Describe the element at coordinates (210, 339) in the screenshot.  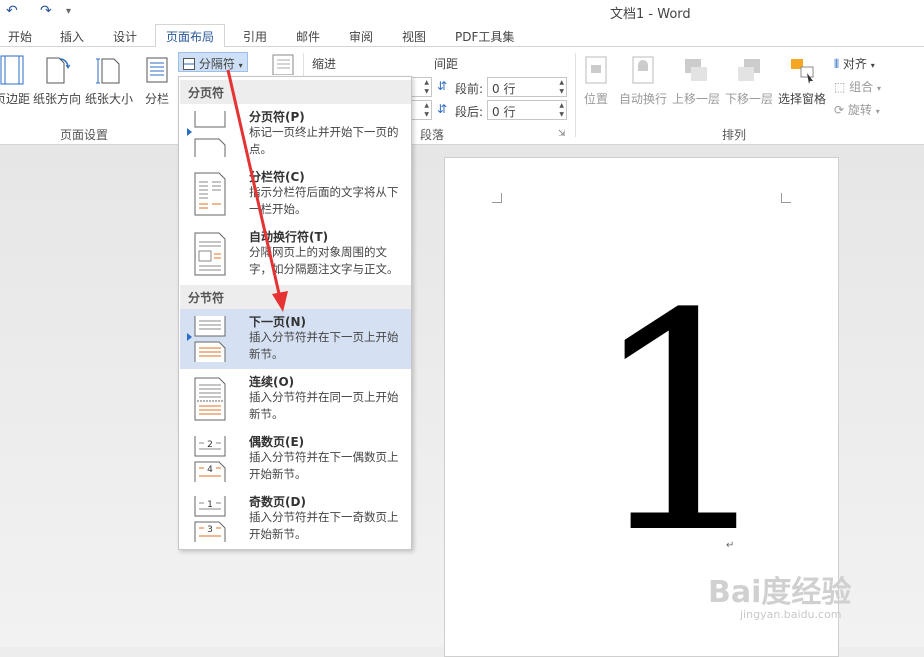
I see `next-page-icon` at that location.